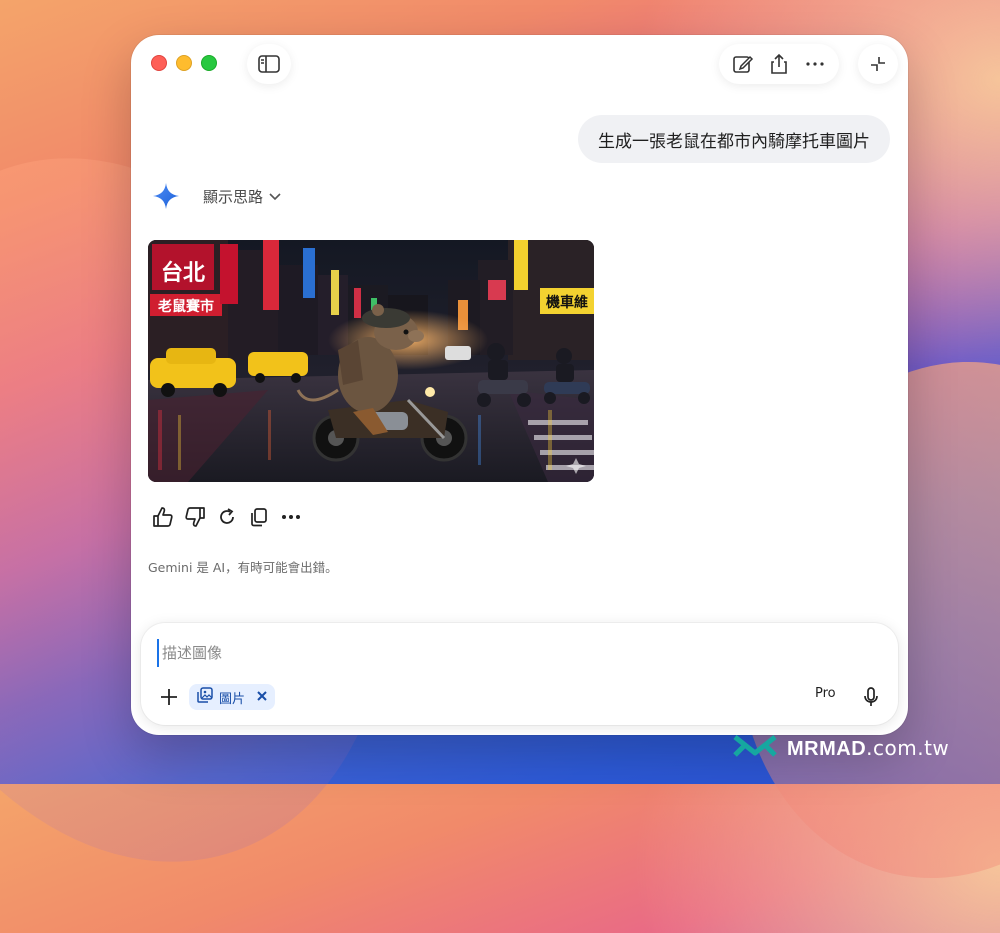  What do you see at coordinates (734, 141) in the screenshot?
I see `user-message-text: 生成一張老鼠在都市內騎摩托車圖片` at bounding box center [734, 141].